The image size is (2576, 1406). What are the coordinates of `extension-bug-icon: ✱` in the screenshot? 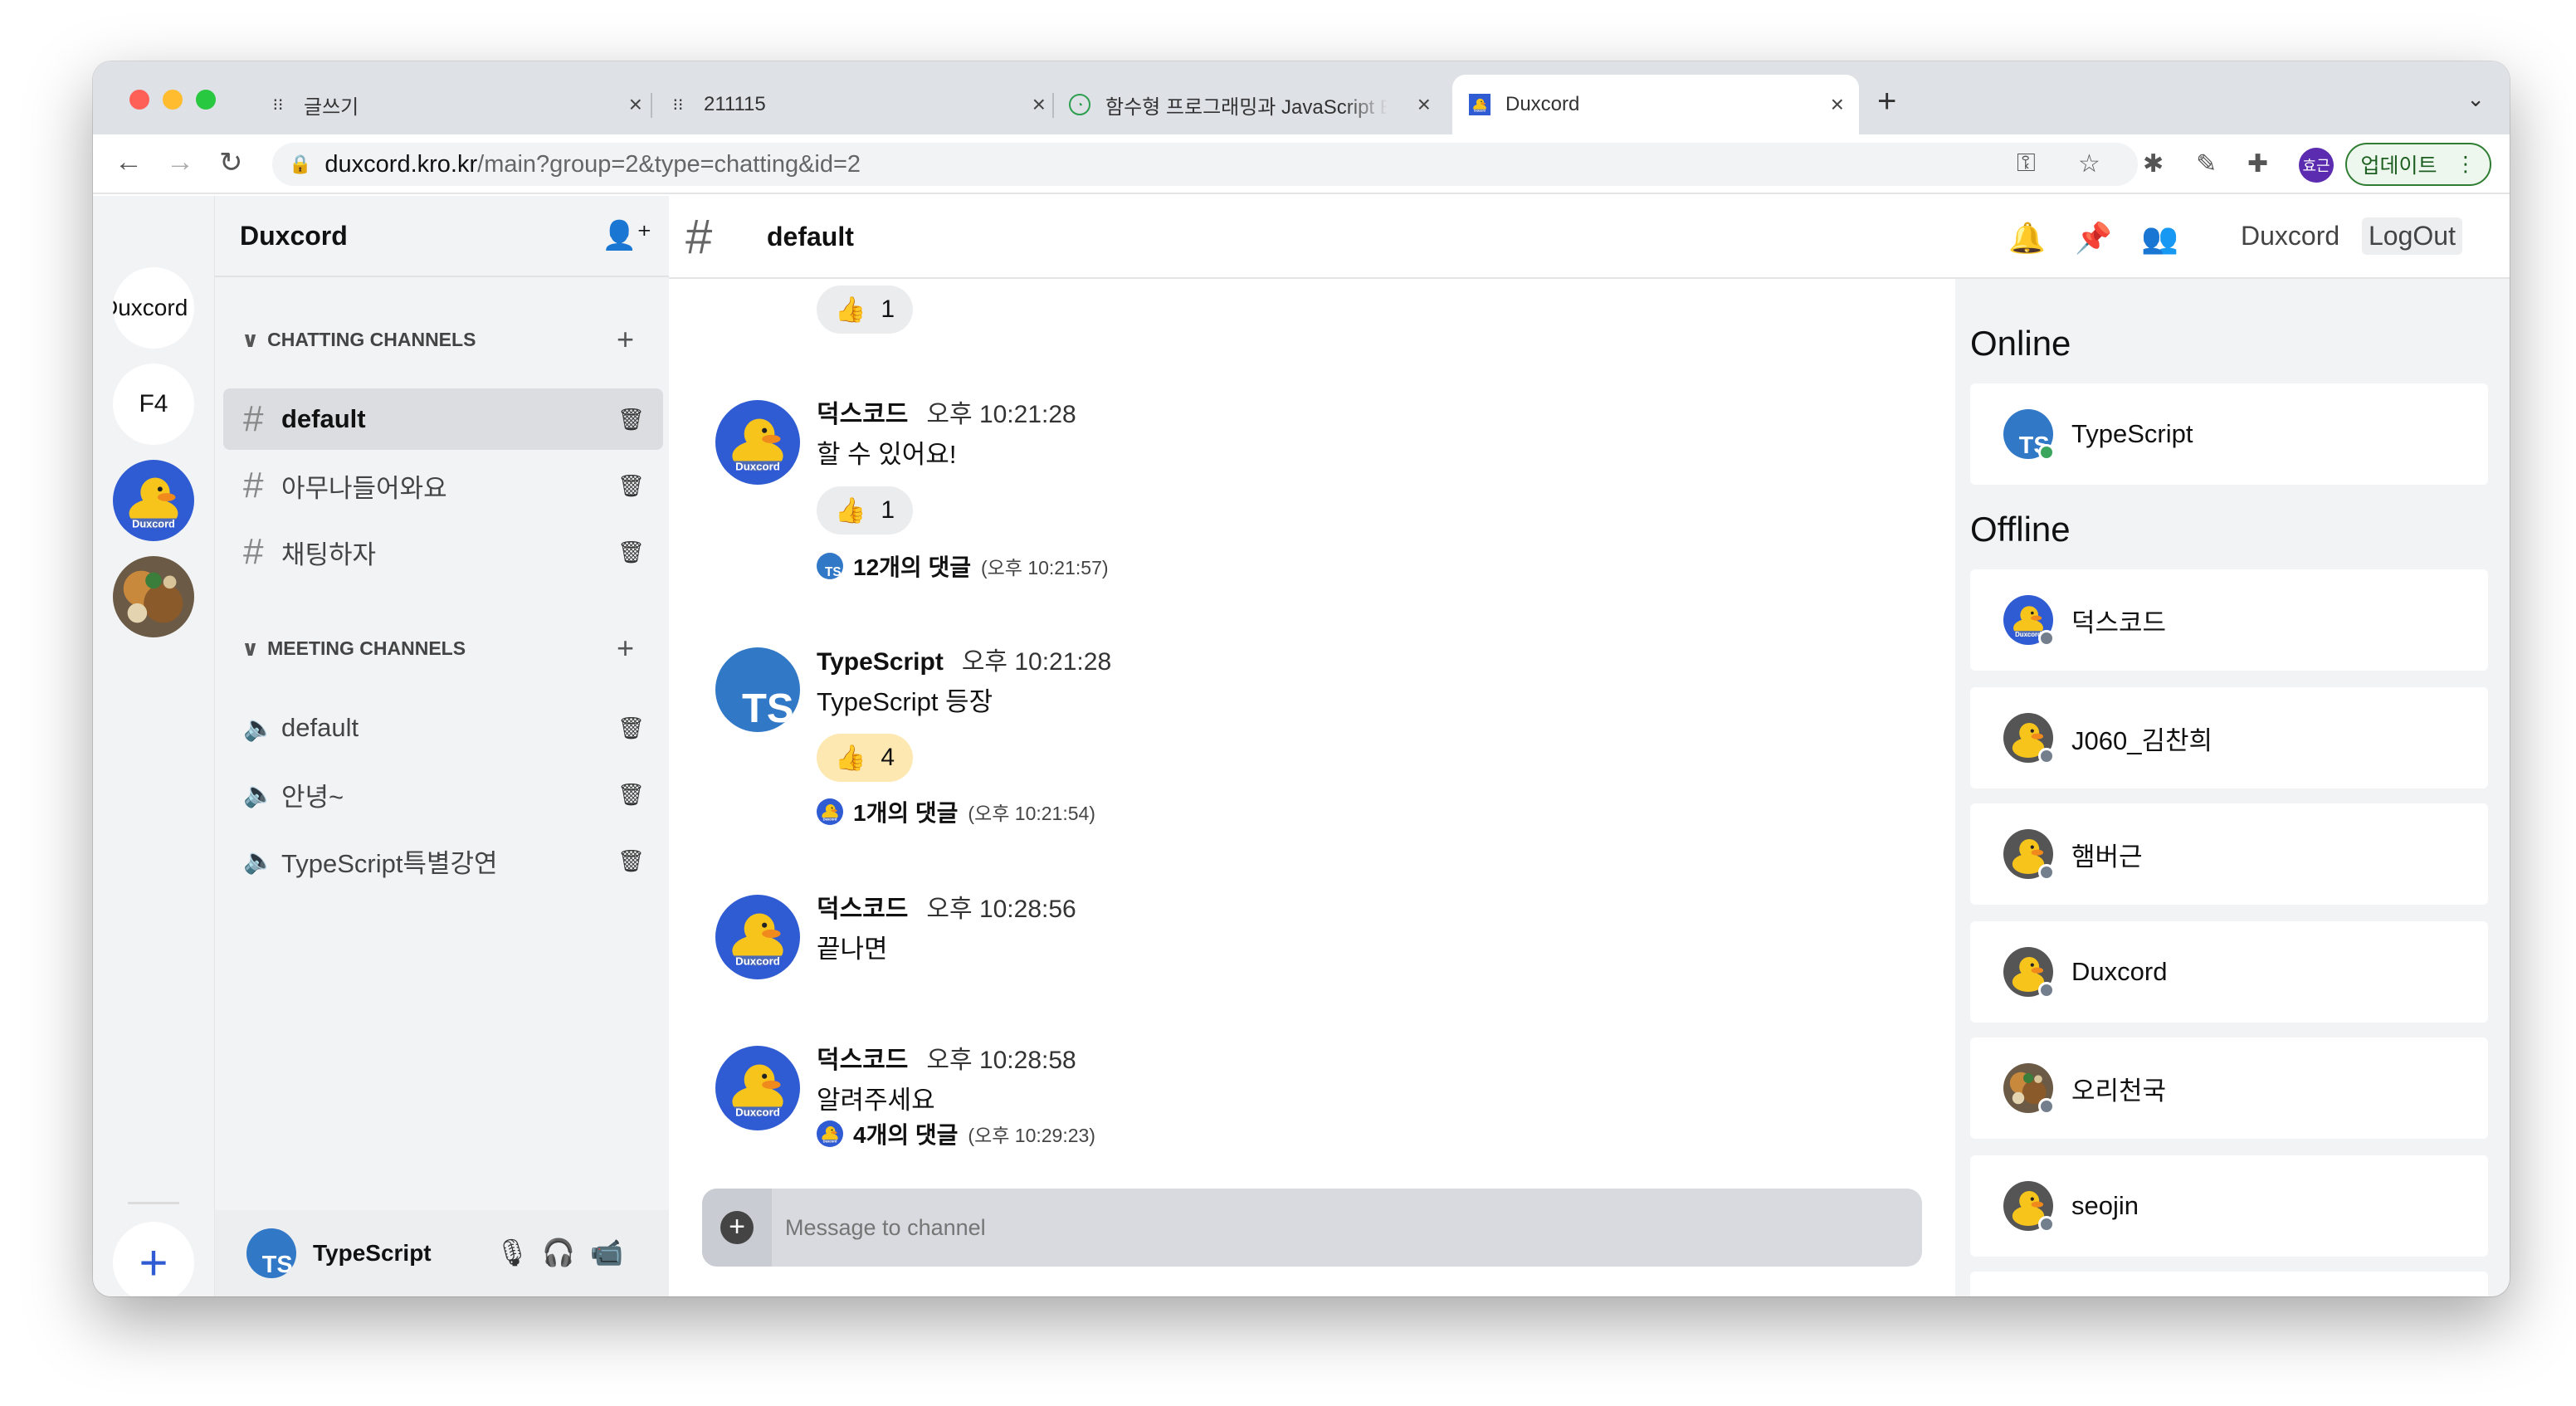 It's located at (2154, 163).